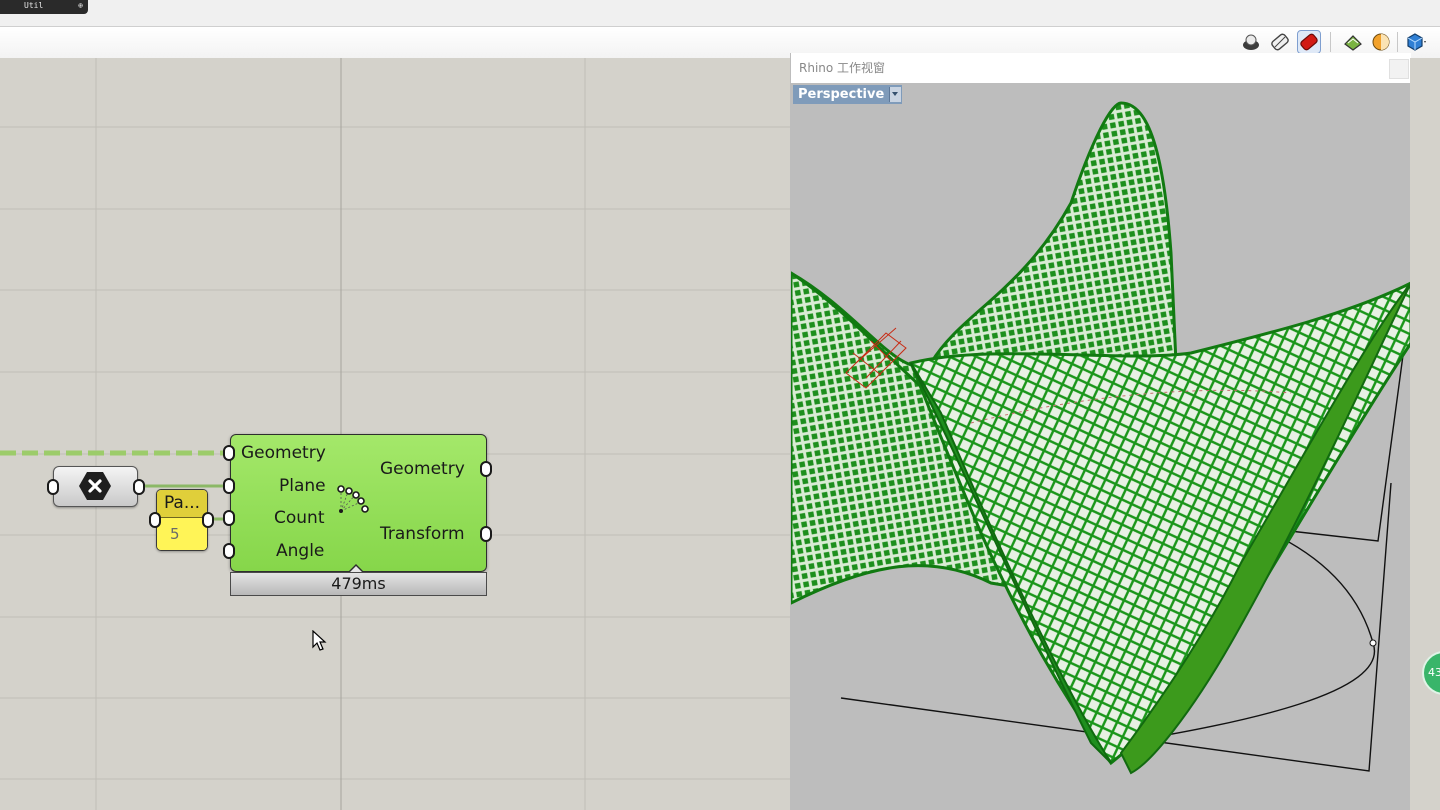 The width and height of the screenshot is (1440, 810). What do you see at coordinates (848, 94) in the screenshot?
I see `viewport-label-perspective: Perspective` at bounding box center [848, 94].